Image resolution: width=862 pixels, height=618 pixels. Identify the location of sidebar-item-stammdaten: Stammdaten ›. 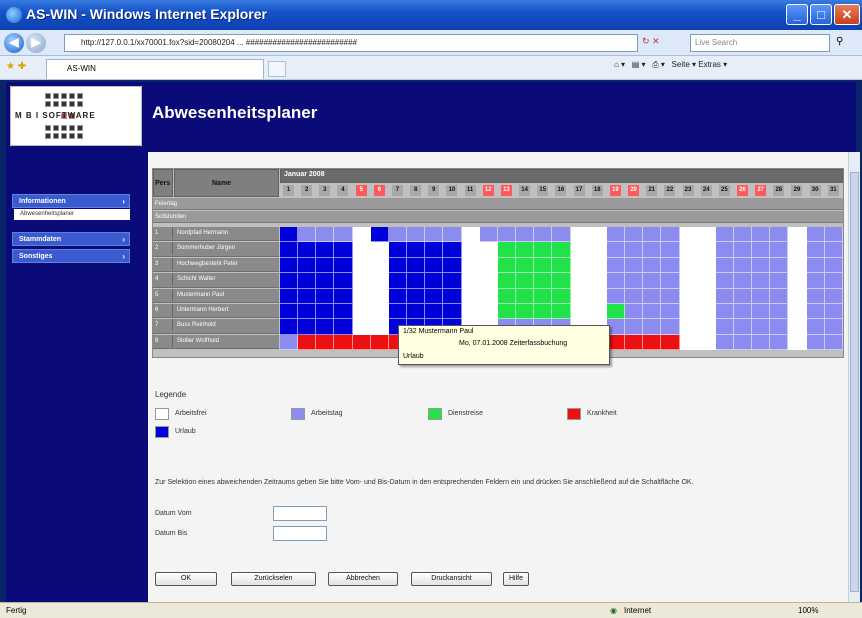
(71, 239).